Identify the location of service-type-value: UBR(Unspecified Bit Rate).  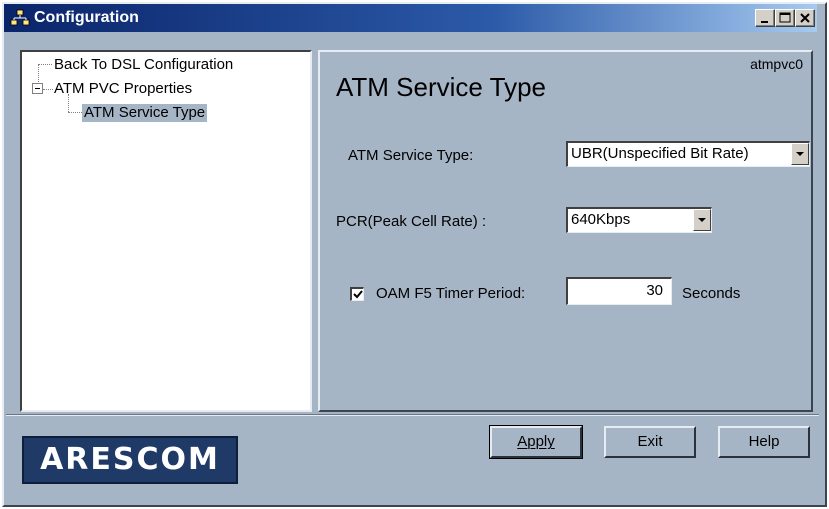
(660, 153).